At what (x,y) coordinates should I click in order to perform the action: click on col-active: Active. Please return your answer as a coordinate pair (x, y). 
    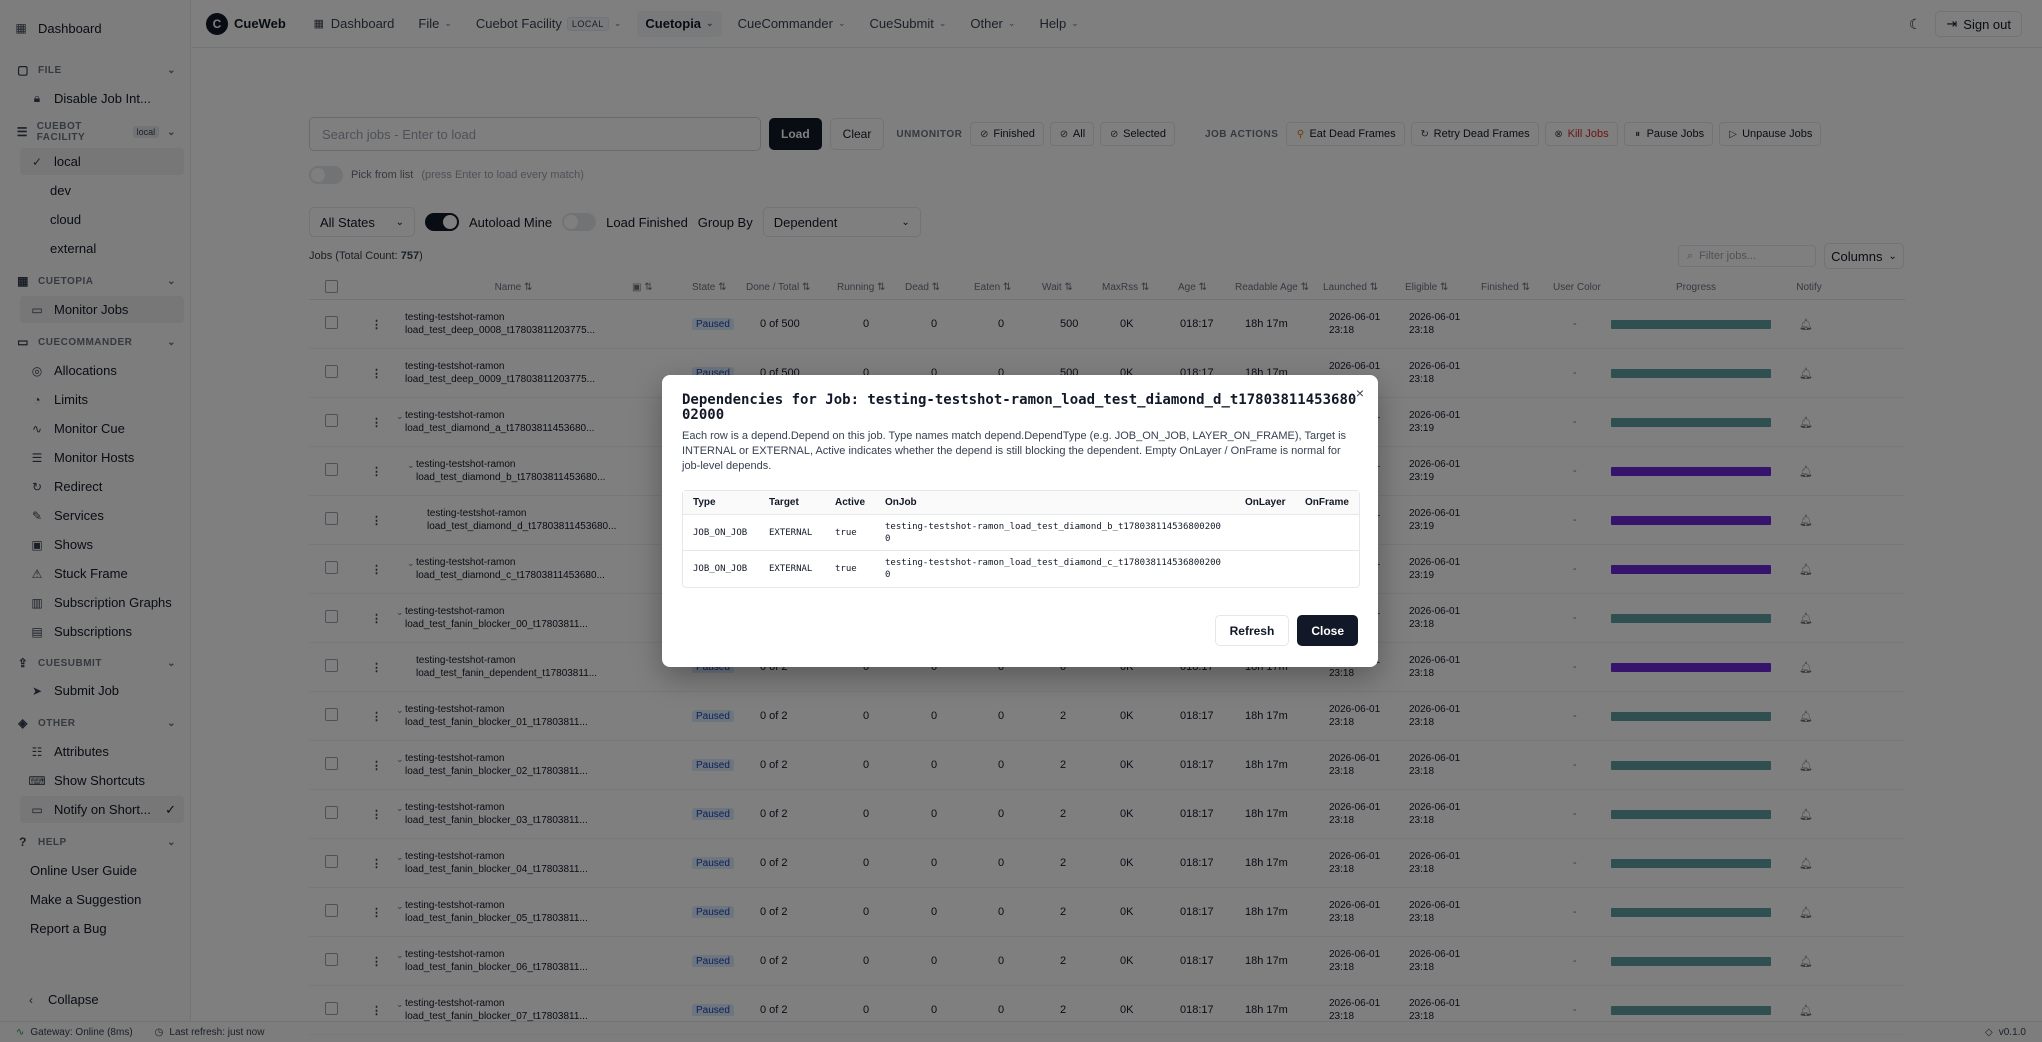
    Looking at the image, I should click on (850, 502).